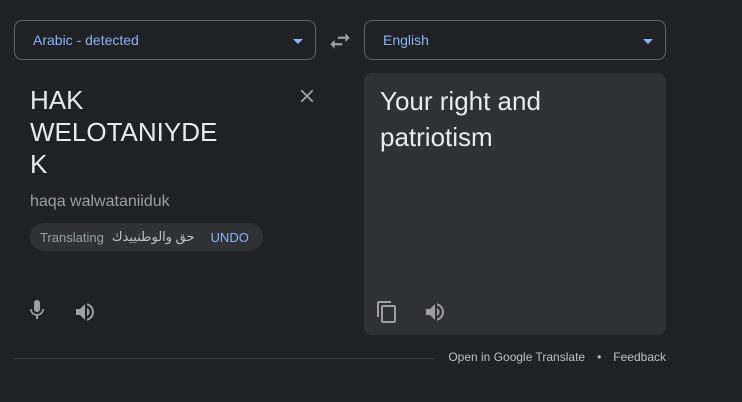 The height and width of the screenshot is (402, 742). I want to click on translating-chip: Translating حق والوطنييدك UNDO, so click(146, 237).